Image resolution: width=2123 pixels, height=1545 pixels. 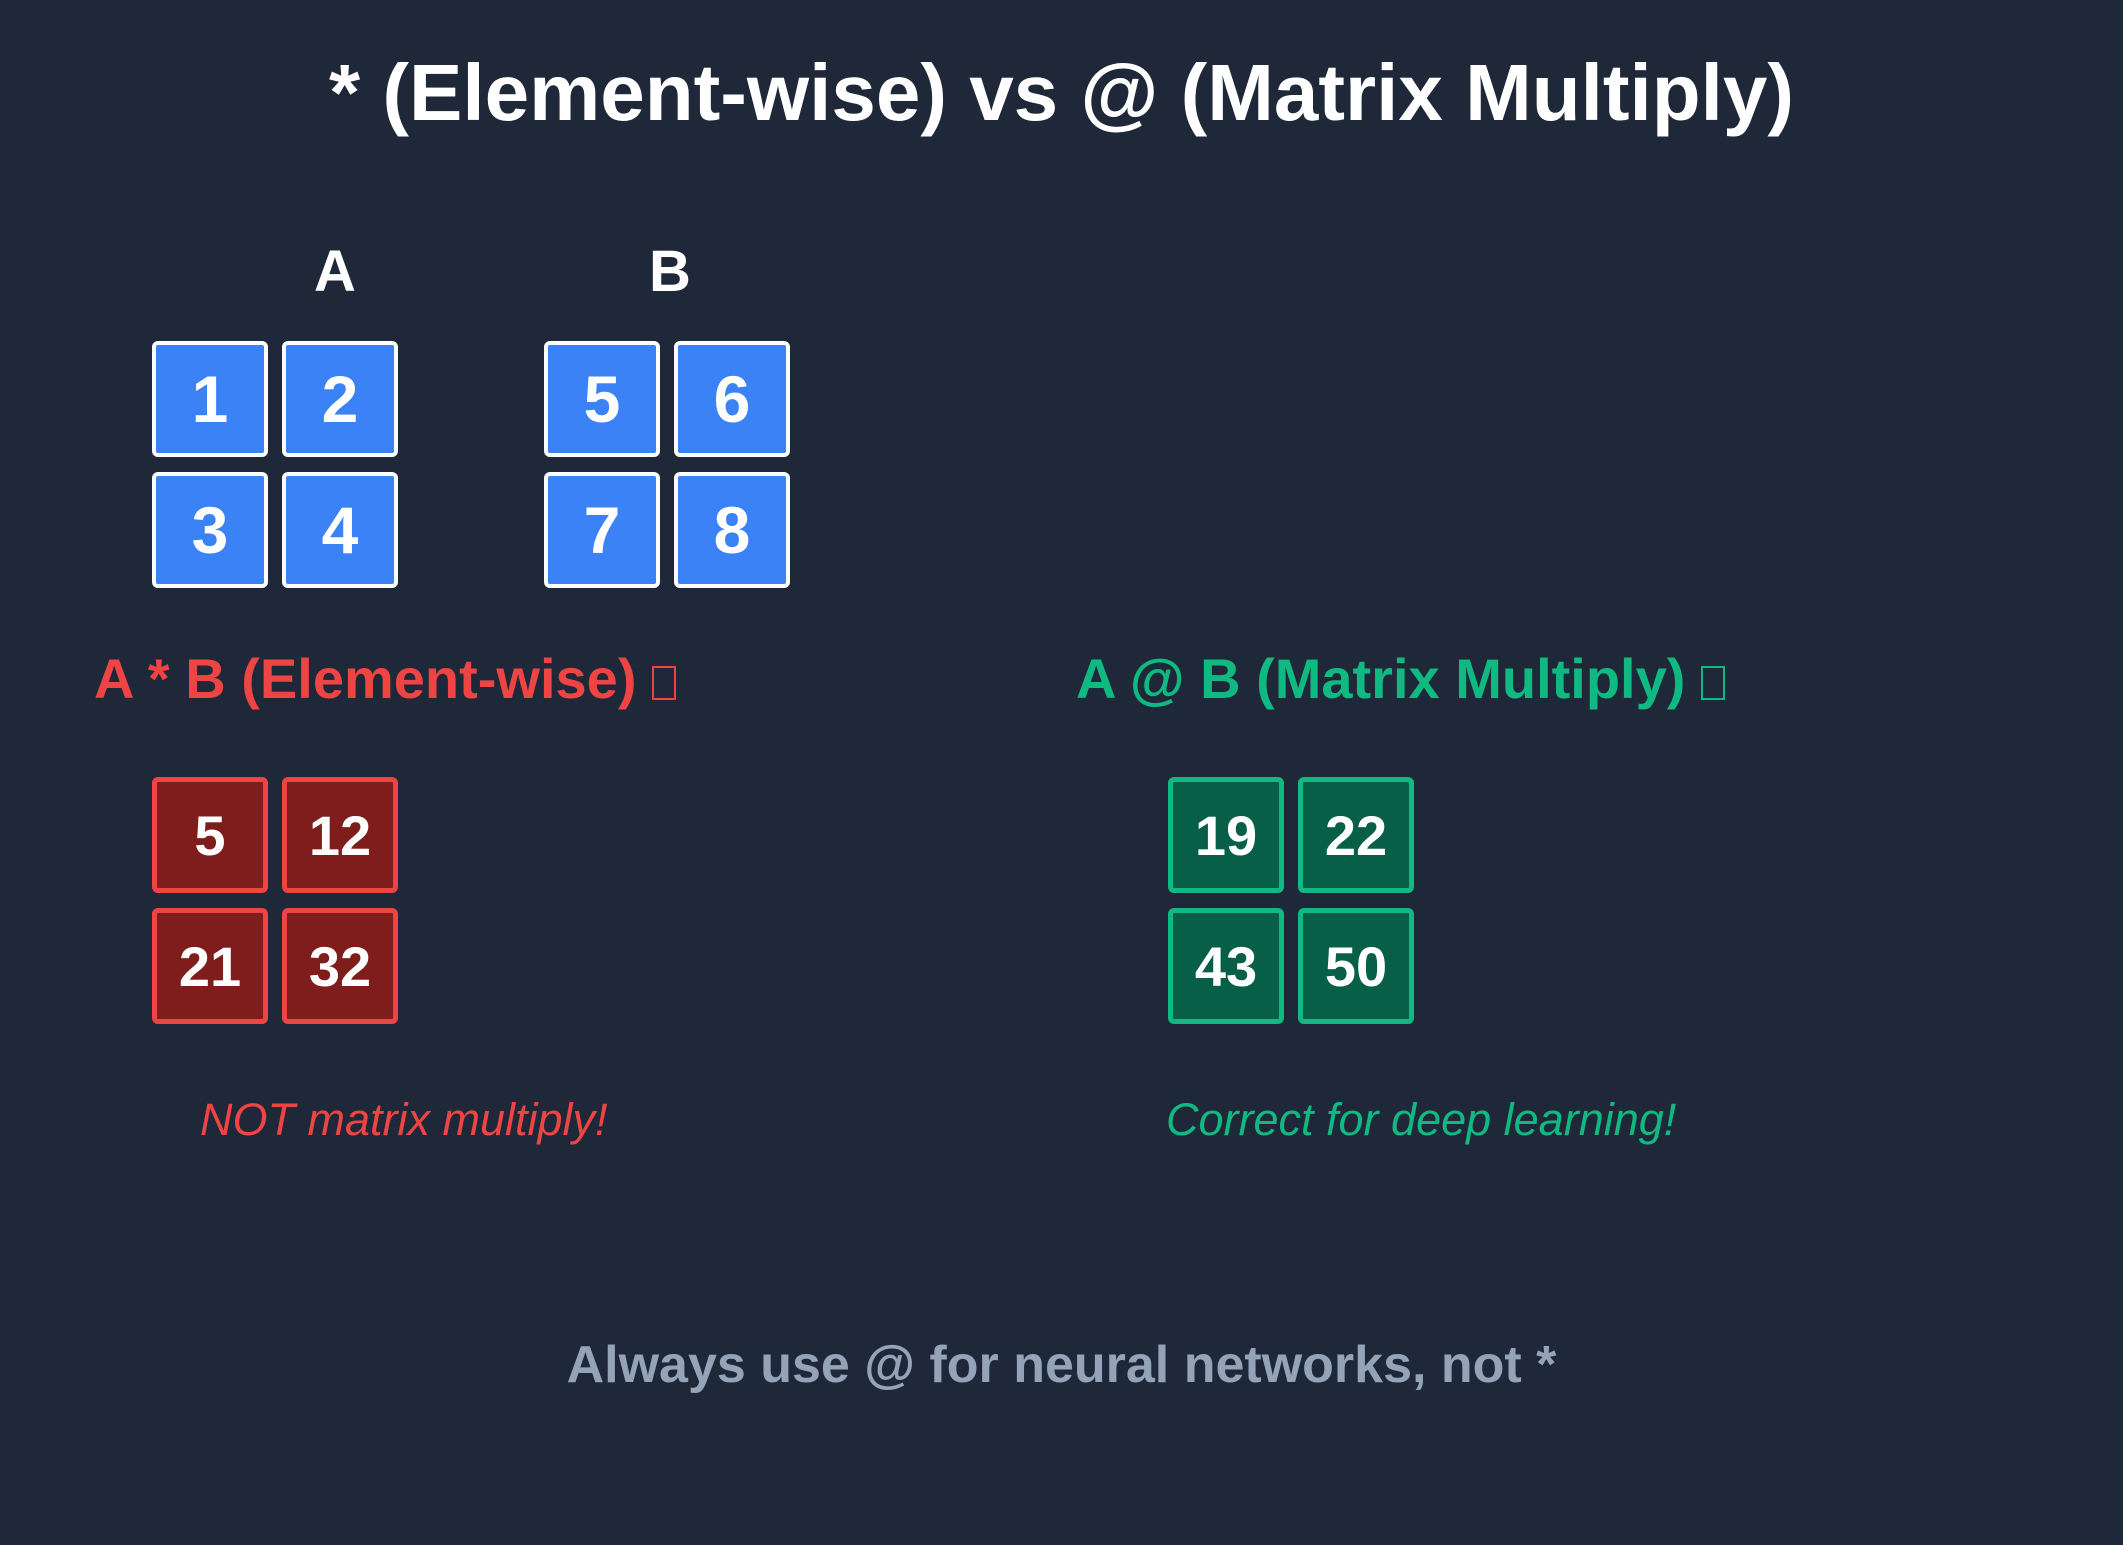 What do you see at coordinates (1381, 678) in the screenshot?
I see `matmul-heading-text: A @ B (Matrix Multiply)` at bounding box center [1381, 678].